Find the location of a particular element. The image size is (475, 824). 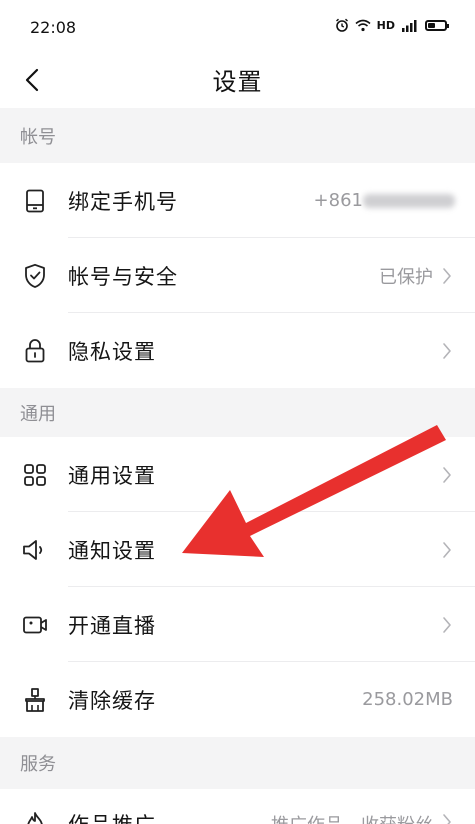

row-bind-phone: 绑定手机号 +861 is located at coordinates (237, 200).